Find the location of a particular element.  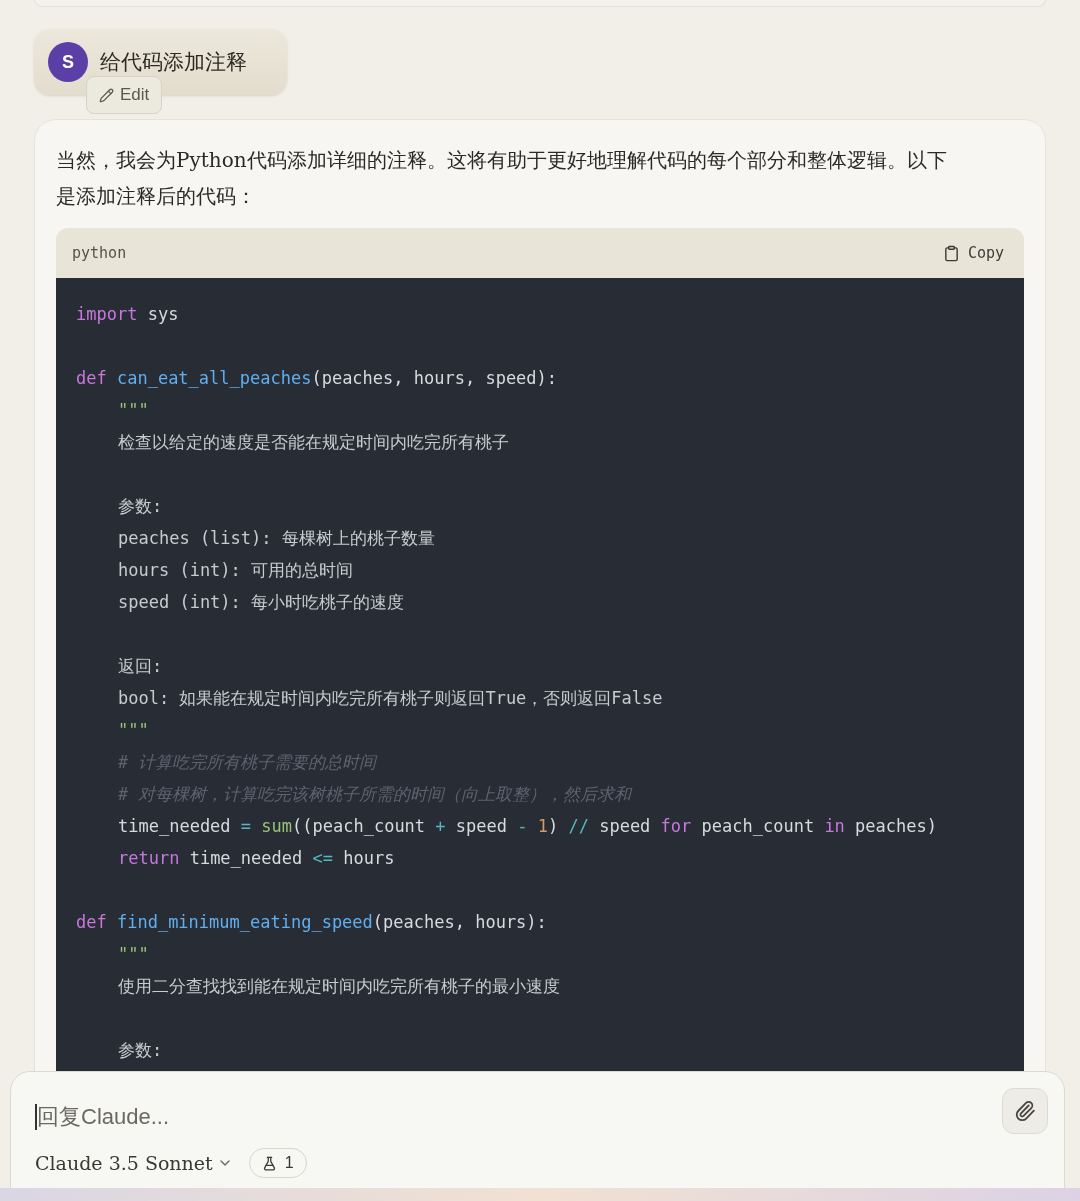

model-selector: Claude 3.5 Sonnet is located at coordinates (134, 1163).